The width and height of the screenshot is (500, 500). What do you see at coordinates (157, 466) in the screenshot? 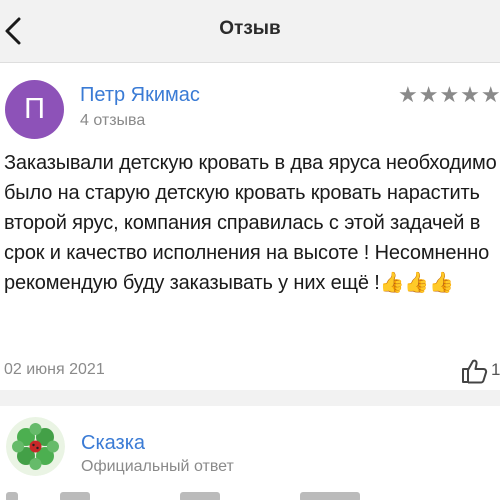
I see `official-response-label: Официальный ответ` at bounding box center [157, 466].